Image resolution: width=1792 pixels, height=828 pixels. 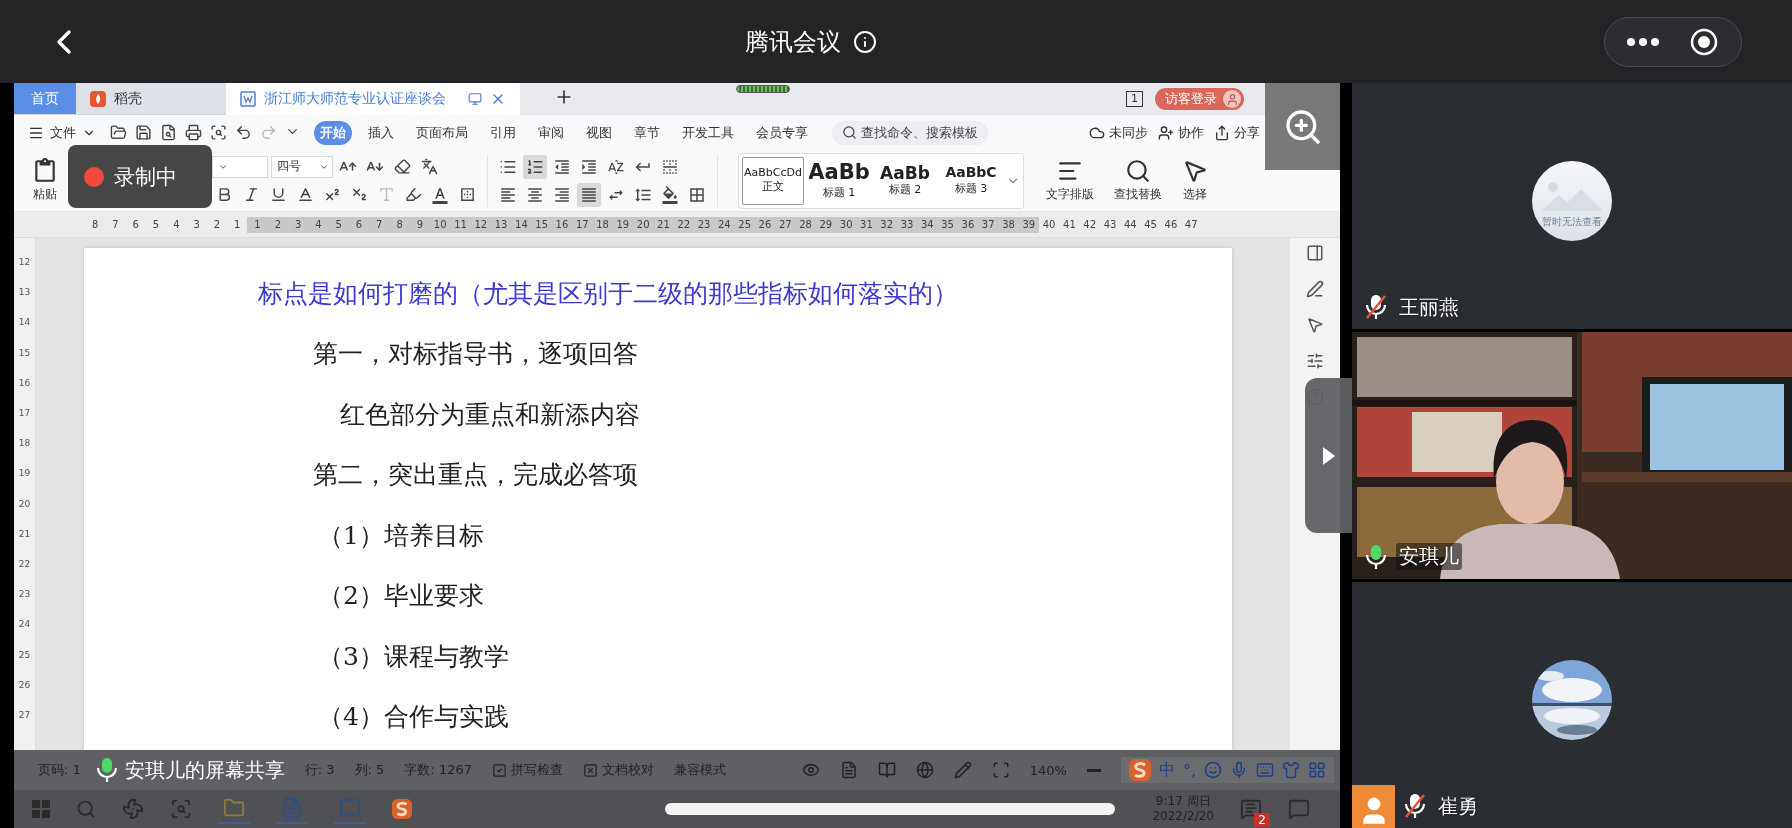 What do you see at coordinates (413, 656) in the screenshot?
I see `document-line: （3）课程与教学` at bounding box center [413, 656].